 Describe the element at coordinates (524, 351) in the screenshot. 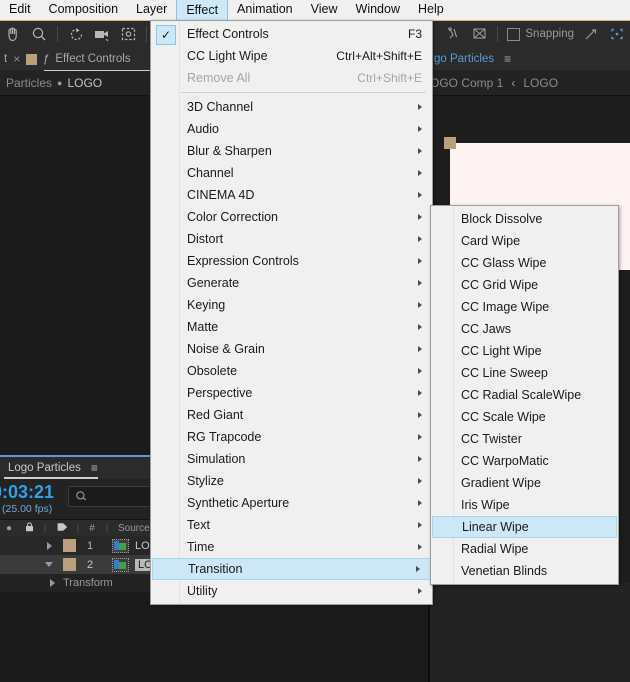

I see `menu-item-cc-light-wipe: CC Light Wipe` at that location.